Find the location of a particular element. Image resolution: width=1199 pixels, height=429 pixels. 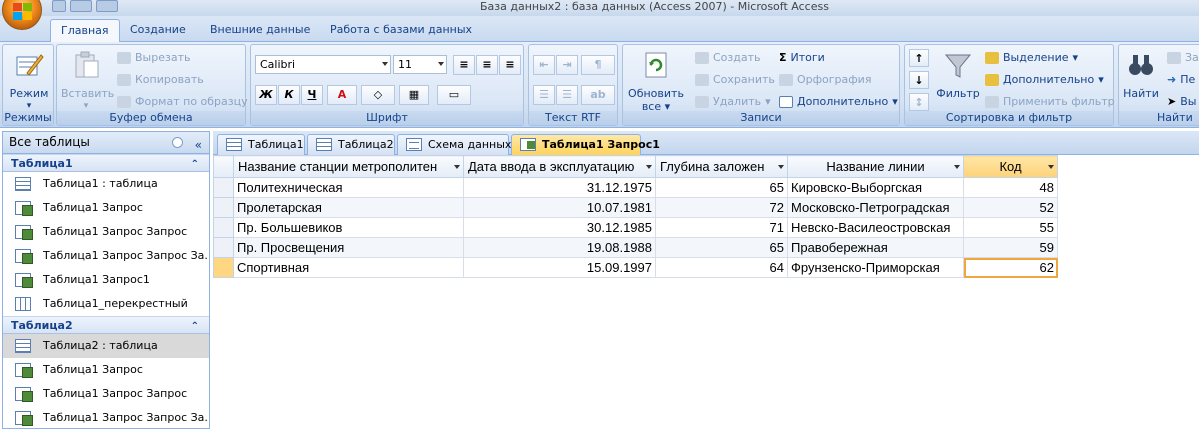

sort-ascending-button: ↑ is located at coordinates (919, 58).